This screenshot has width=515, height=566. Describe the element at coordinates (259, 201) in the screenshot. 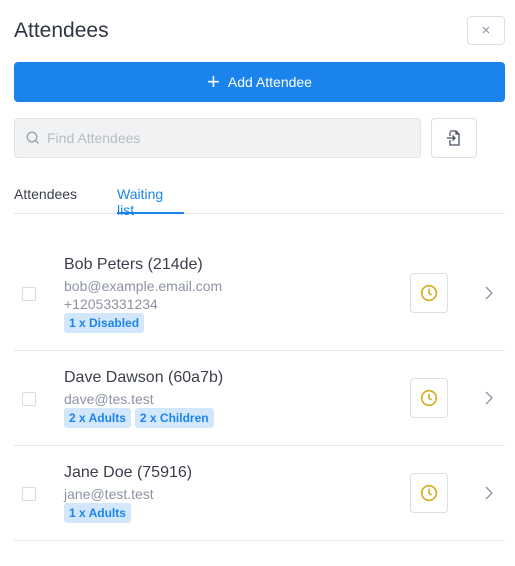

I see `tab-bar: Attendees Waiting list` at that location.